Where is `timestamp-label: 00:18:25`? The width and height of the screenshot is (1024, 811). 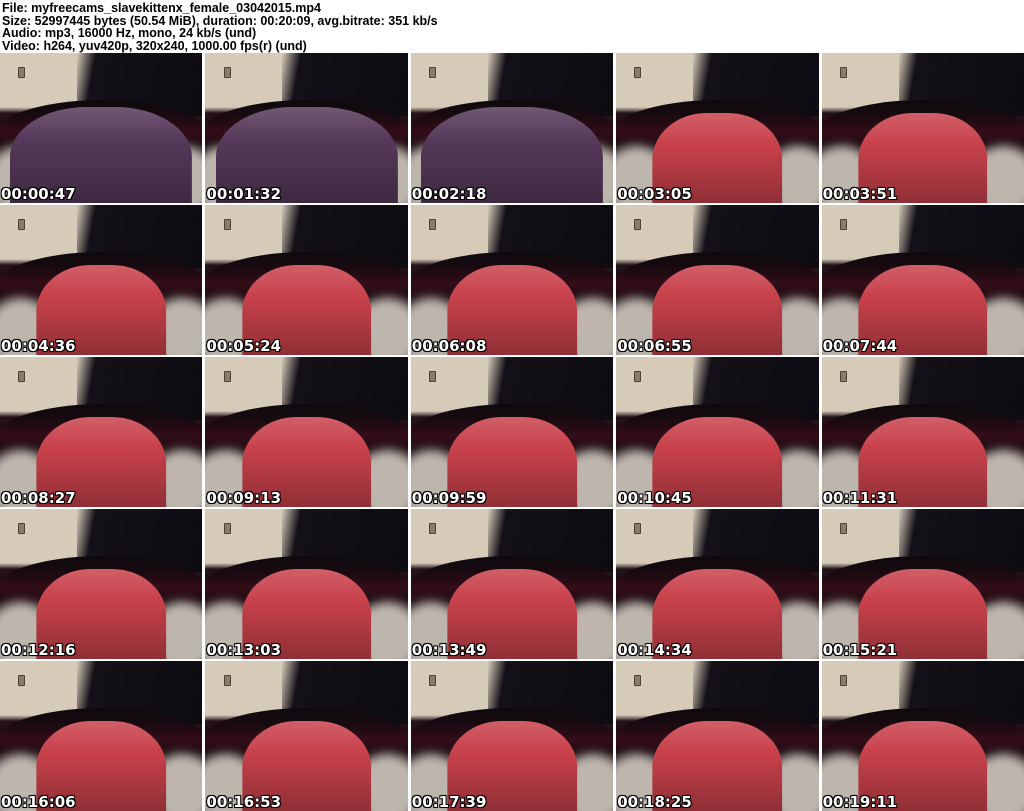 timestamp-label: 00:18:25 is located at coordinates (654, 802).